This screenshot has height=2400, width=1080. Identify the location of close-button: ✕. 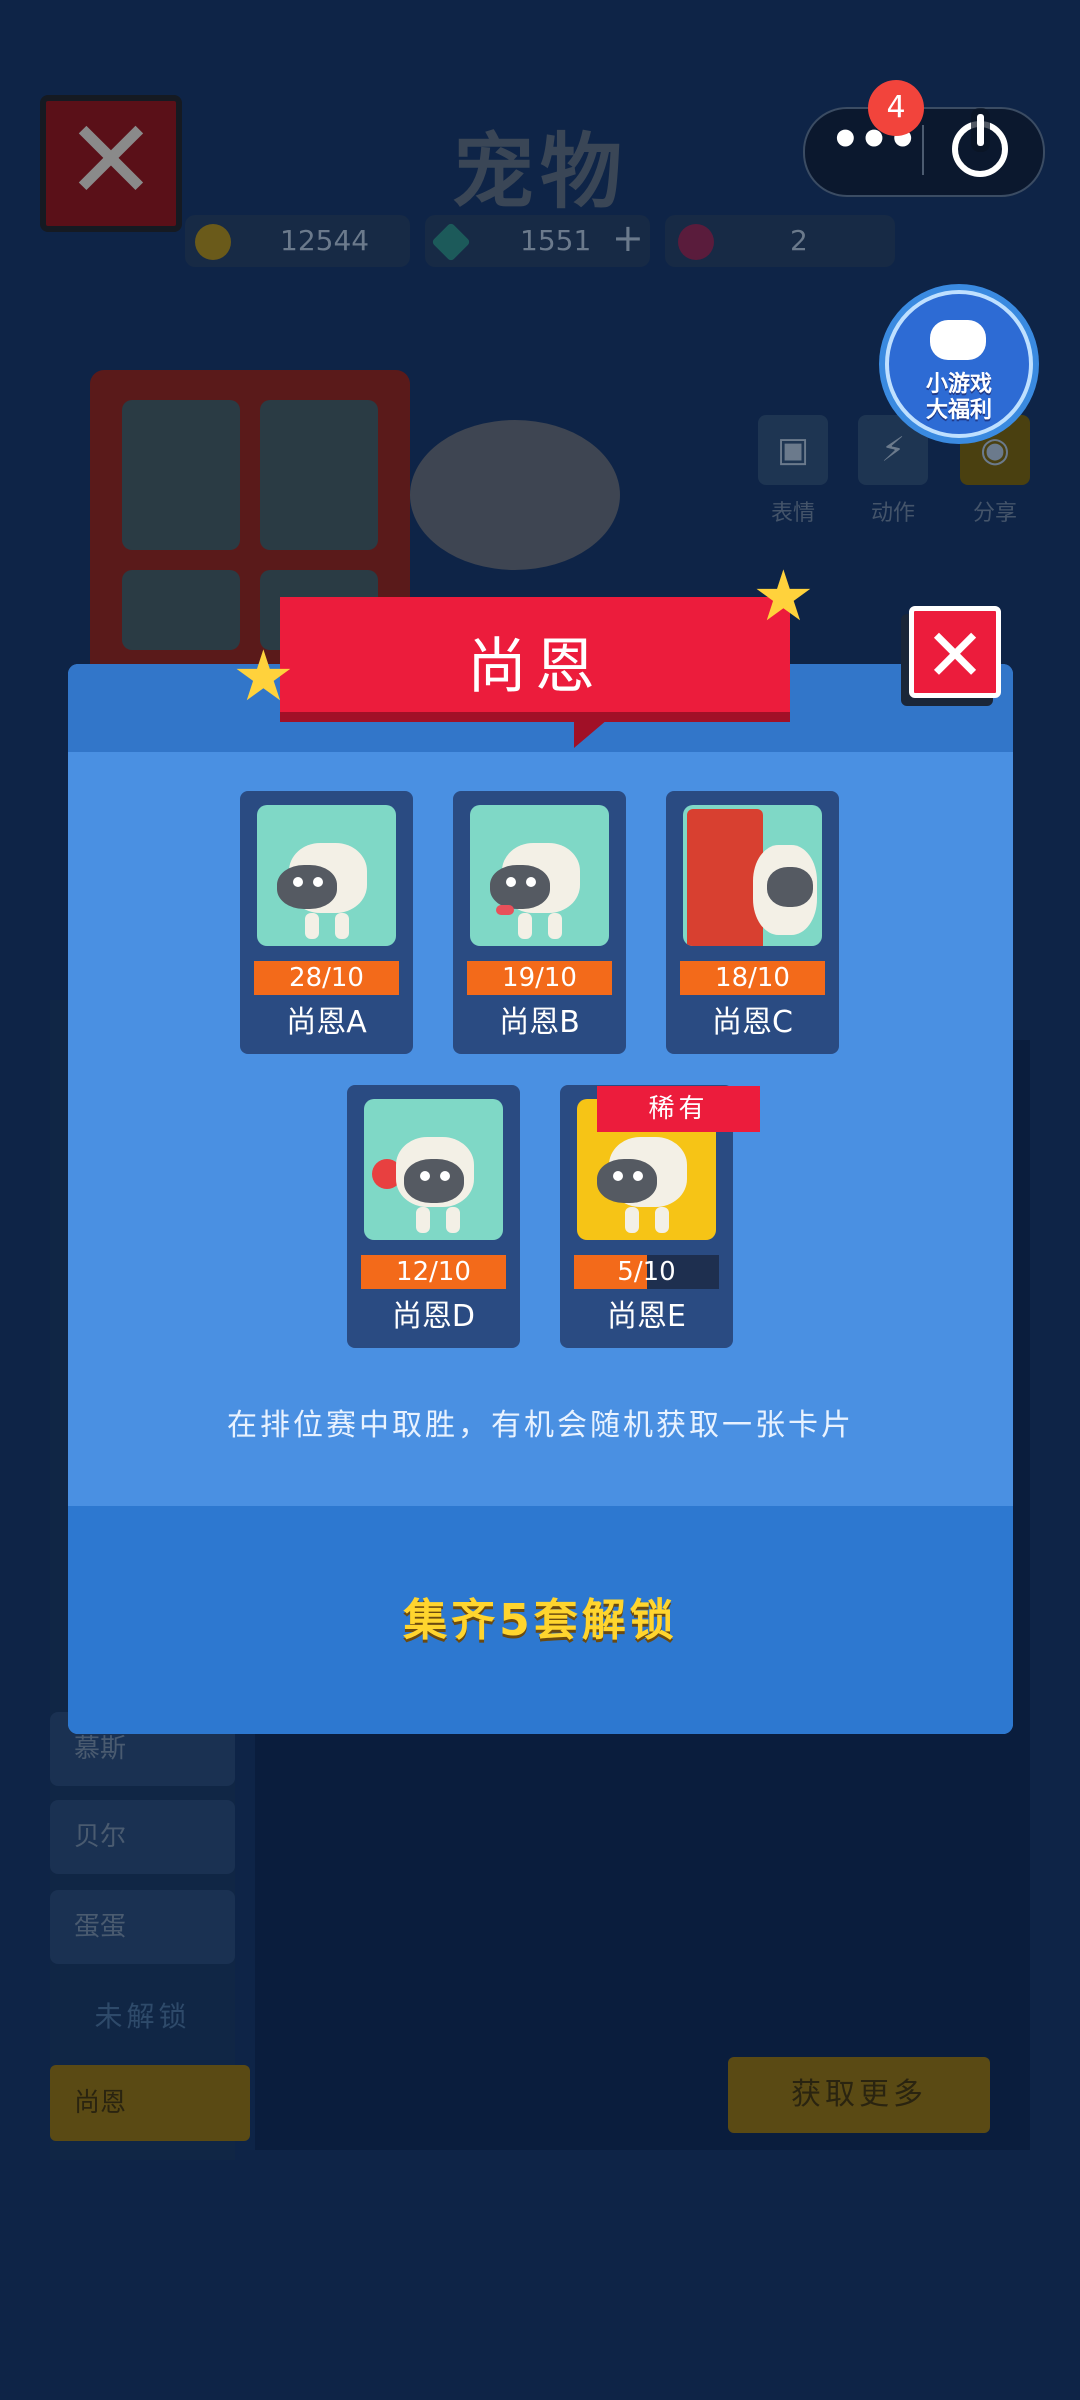
(955, 652).